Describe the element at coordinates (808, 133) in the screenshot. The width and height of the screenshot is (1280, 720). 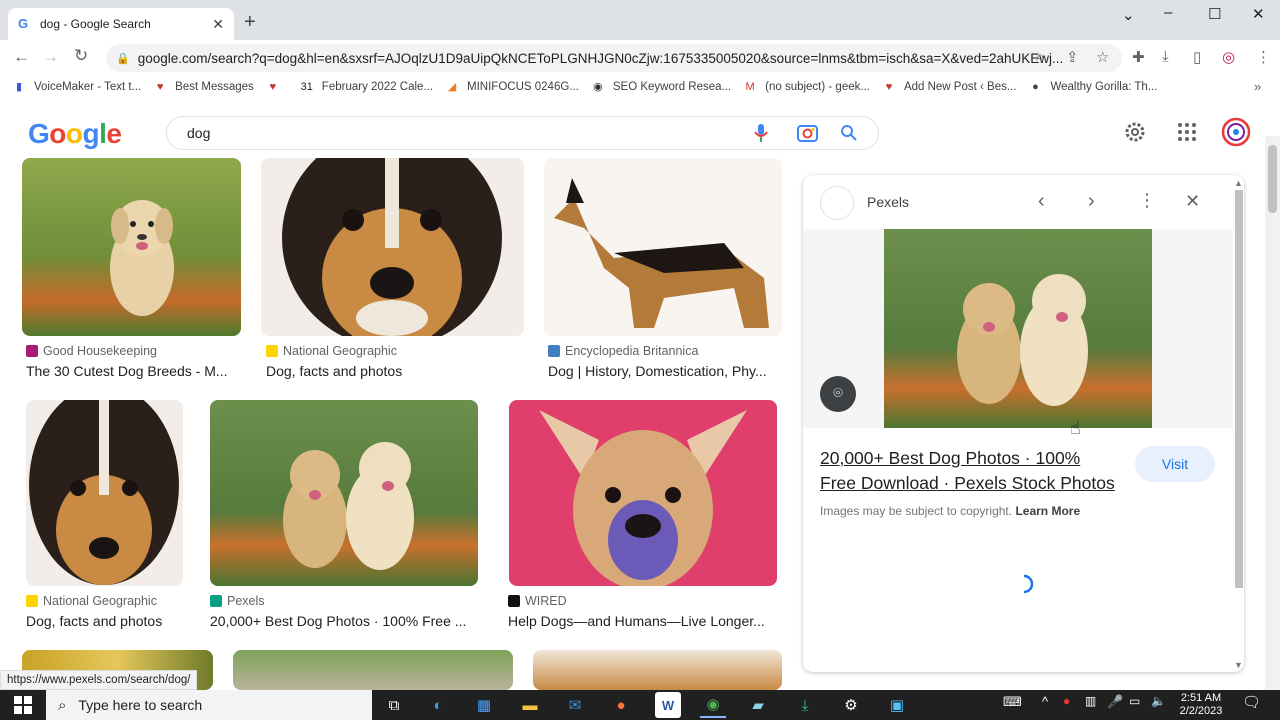
I see `camera-lens-icon` at that location.